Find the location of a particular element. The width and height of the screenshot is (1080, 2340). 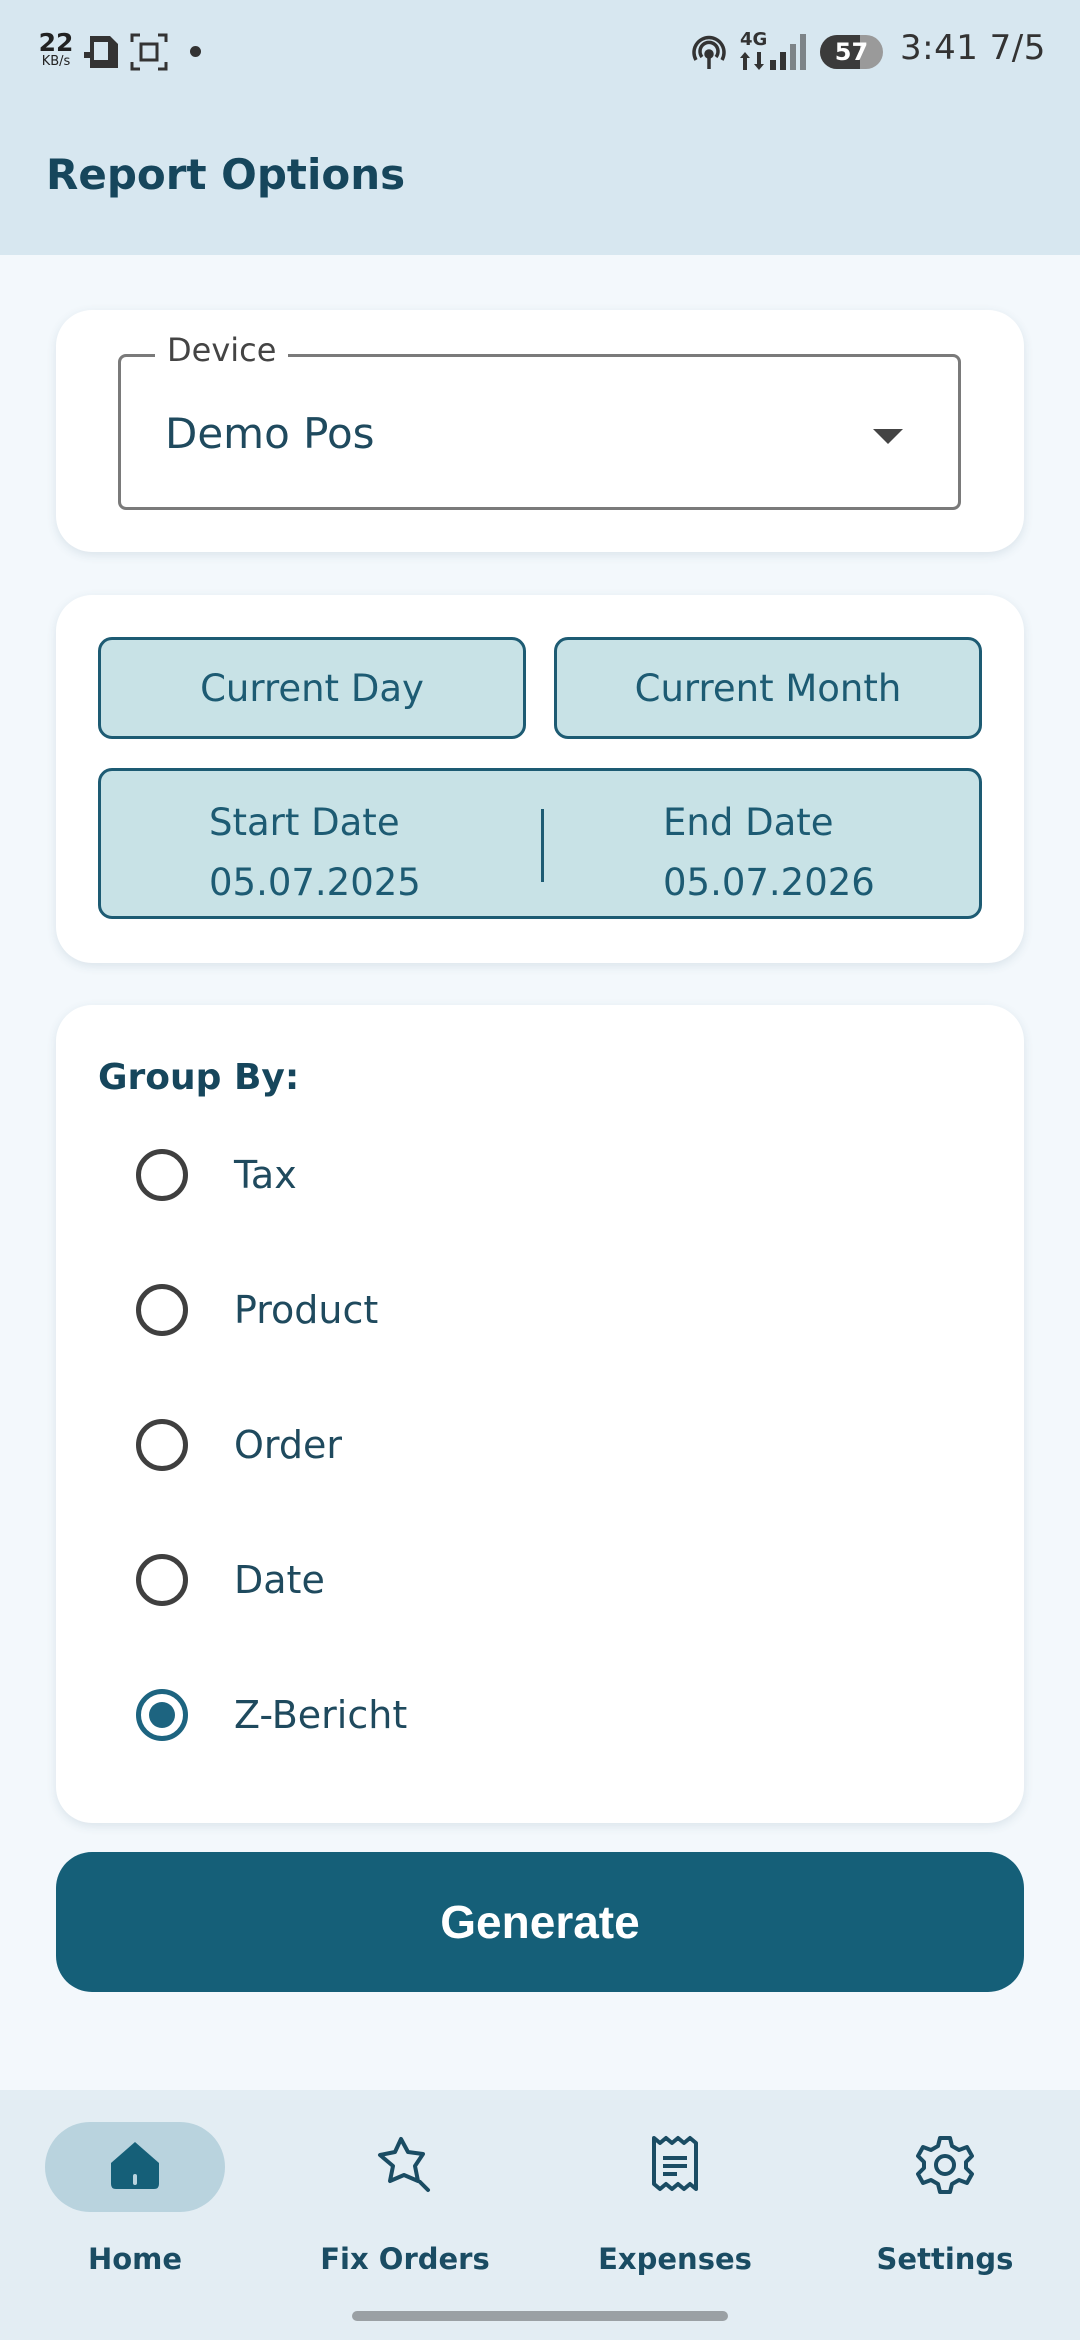

end-date-value: 05.07.2026 is located at coordinates (769, 882).